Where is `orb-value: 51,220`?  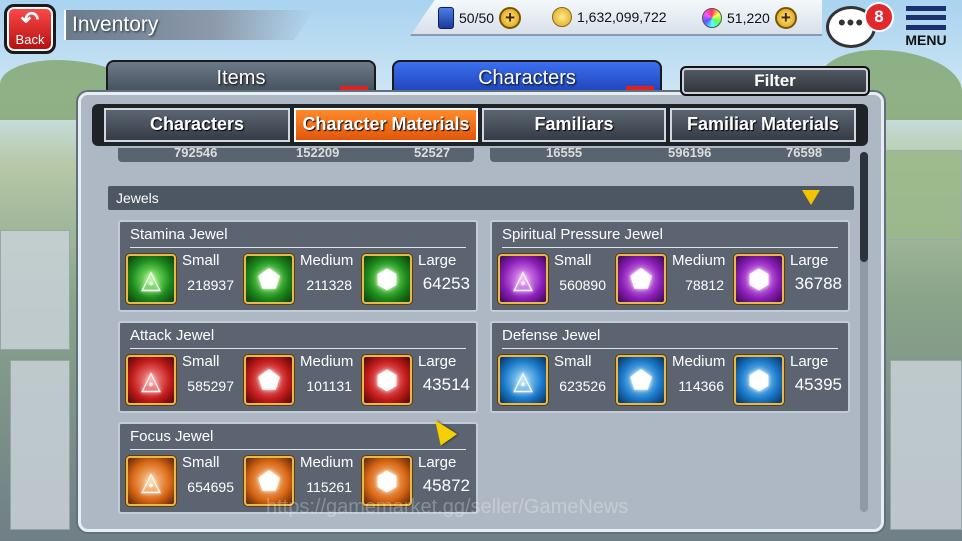
orb-value: 51,220 is located at coordinates (748, 18).